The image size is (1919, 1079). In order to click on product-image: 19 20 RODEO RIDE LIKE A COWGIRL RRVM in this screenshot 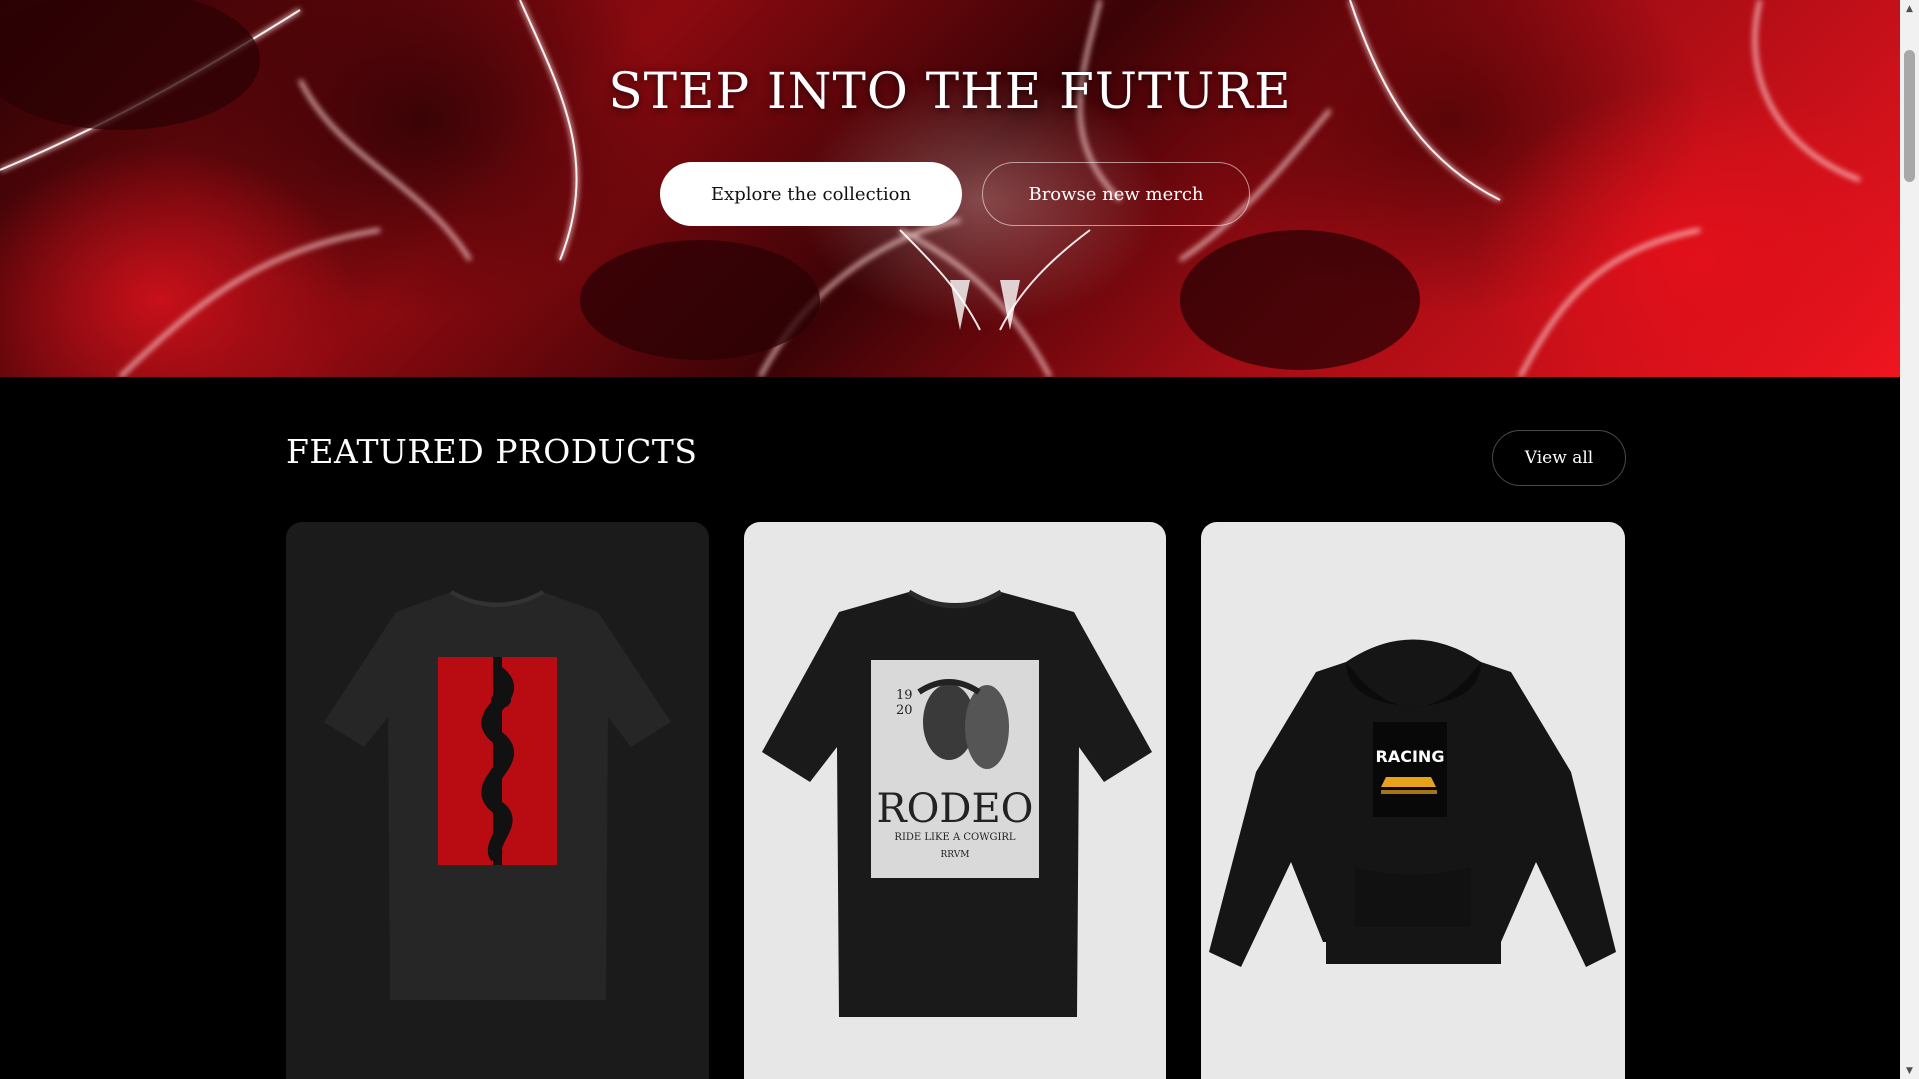, I will do `click(957, 803)`.